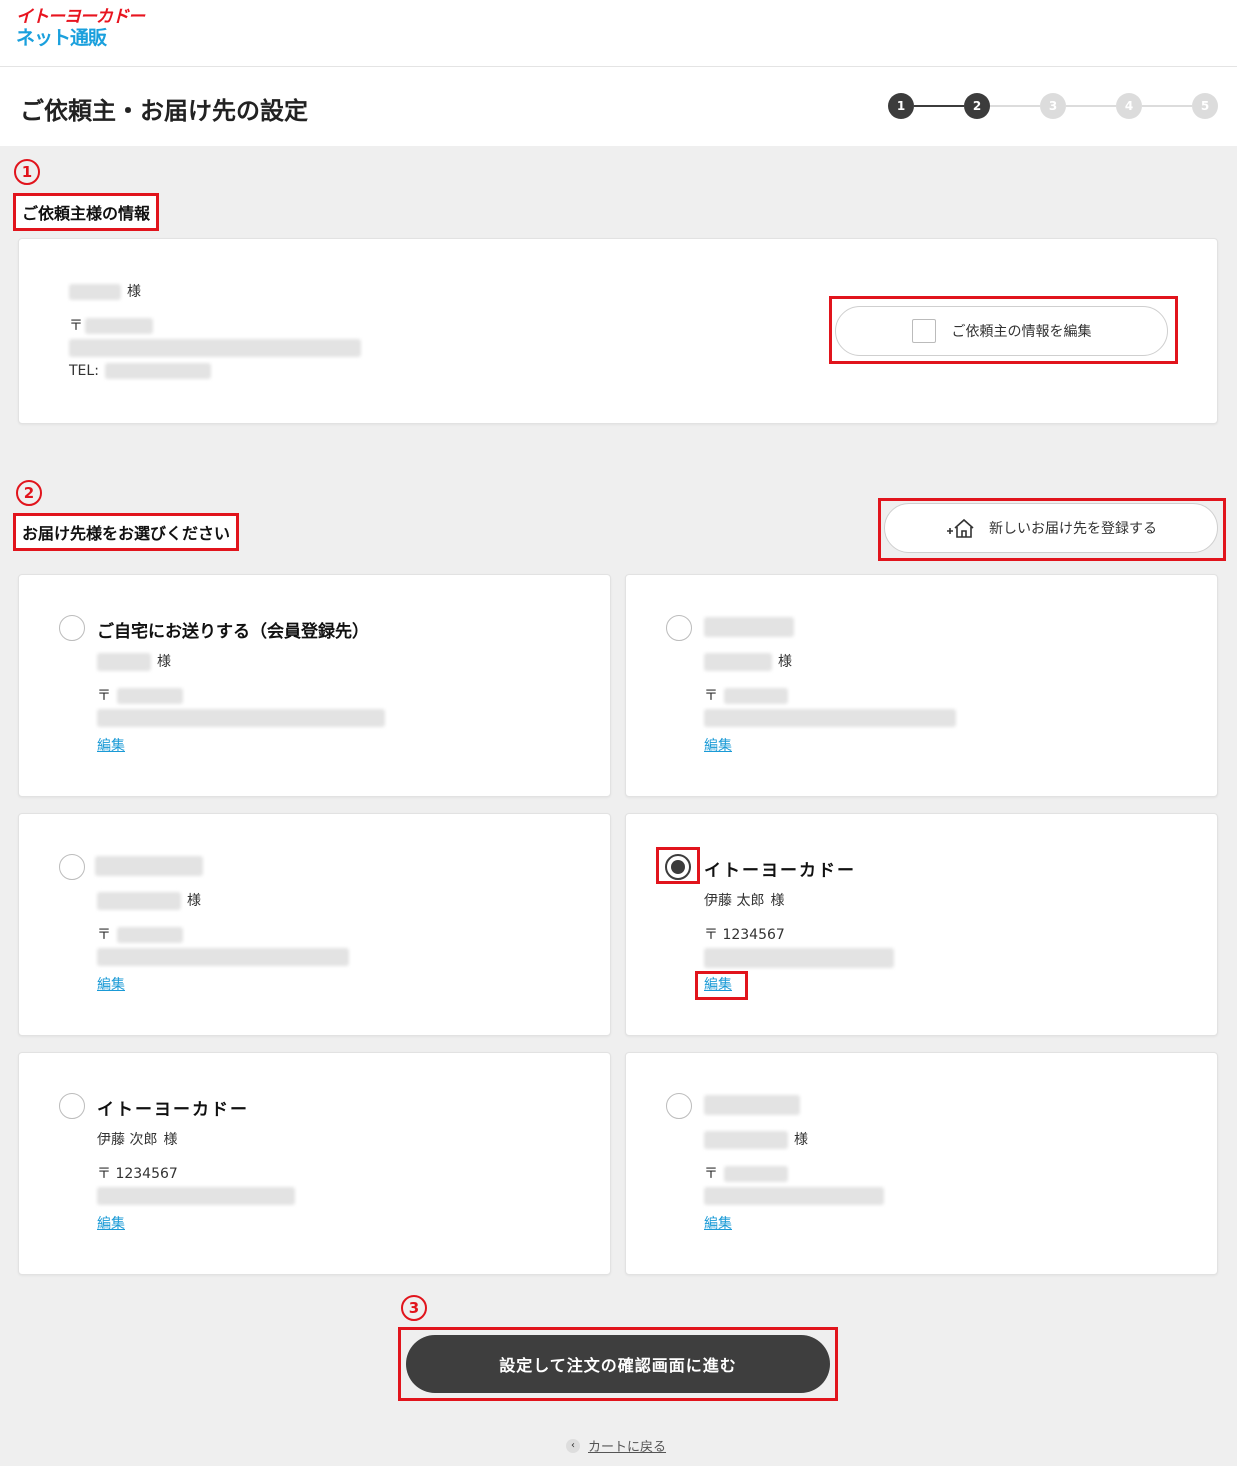 The image size is (1237, 1466). What do you see at coordinates (414, 1308) in the screenshot?
I see `annotation-marker-3: 3` at bounding box center [414, 1308].